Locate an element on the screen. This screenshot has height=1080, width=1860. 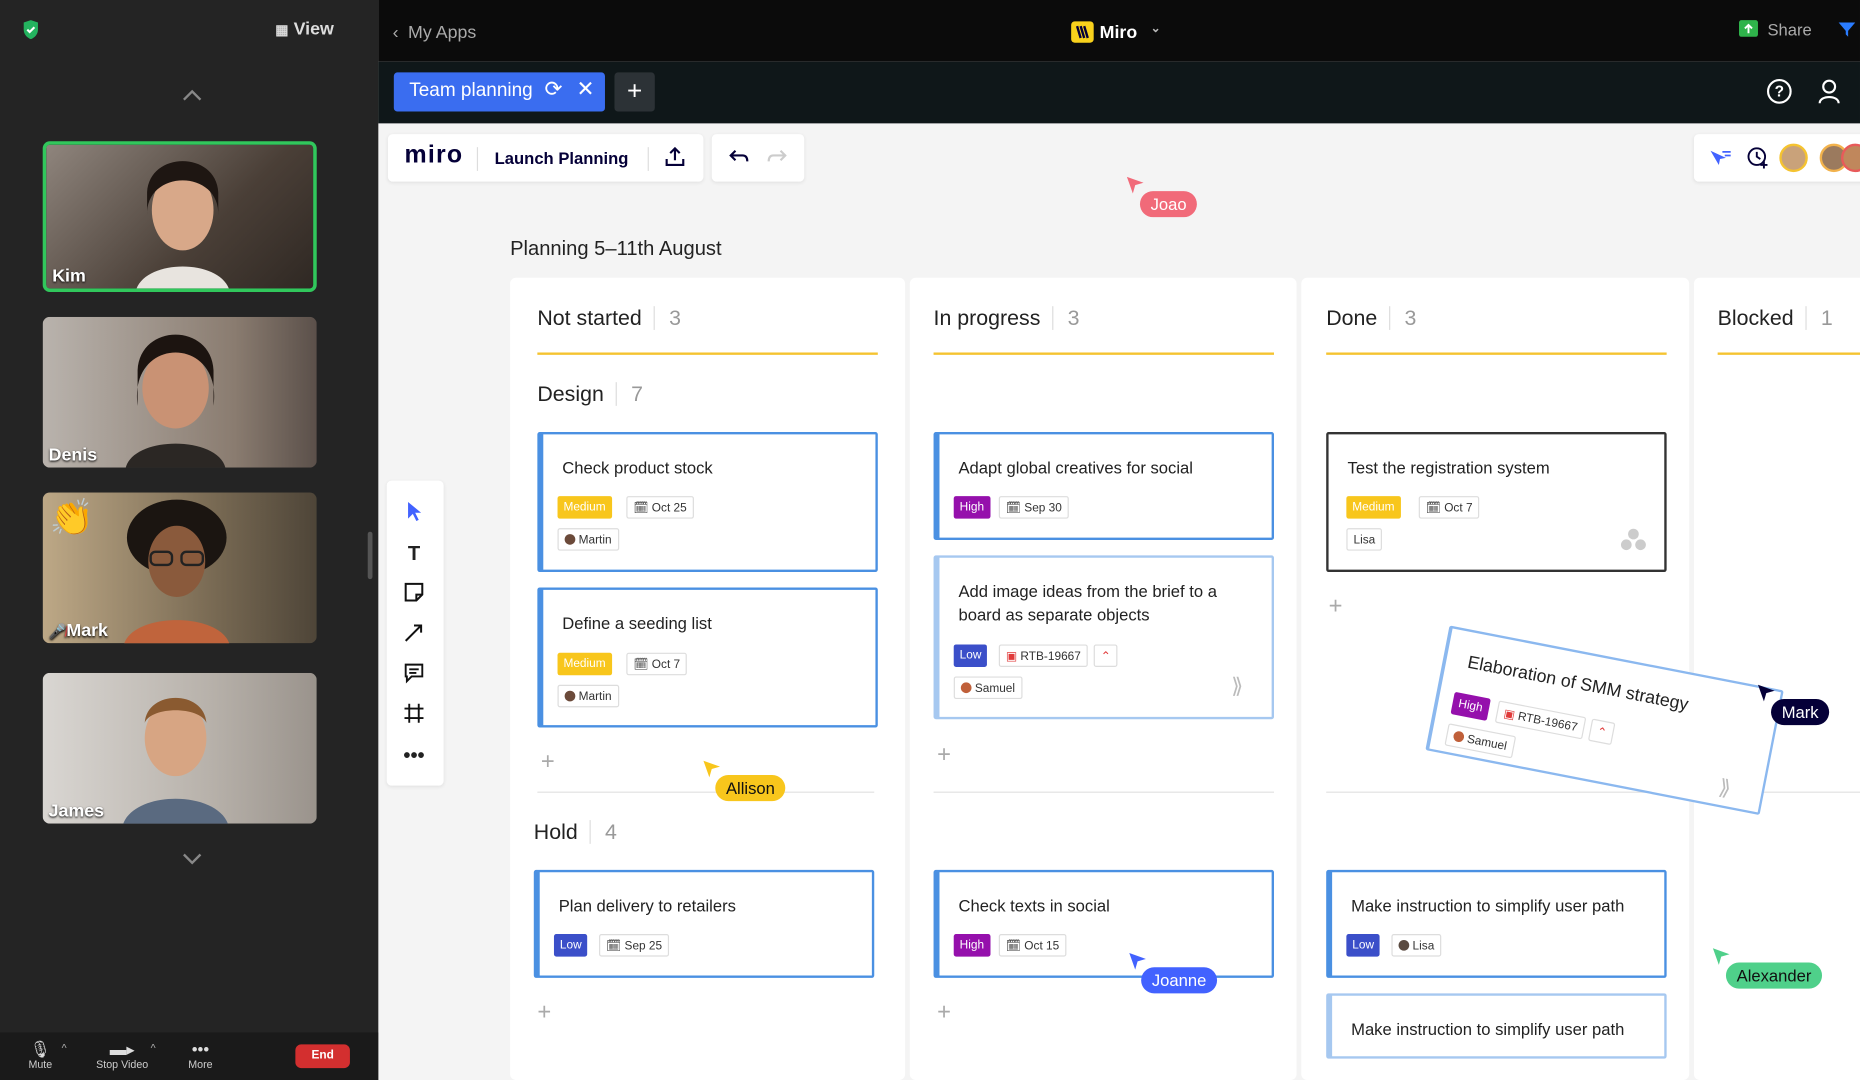
more-tools-icon: ••• is located at coordinates (414, 756).